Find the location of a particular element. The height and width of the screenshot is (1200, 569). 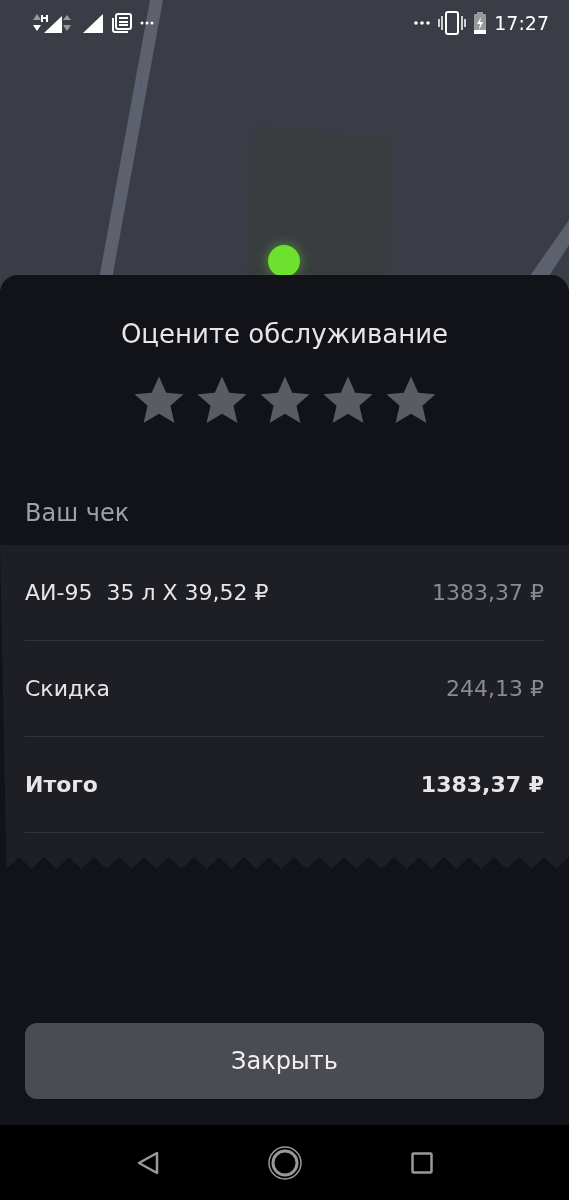

battery-icon is located at coordinates (480, 23).